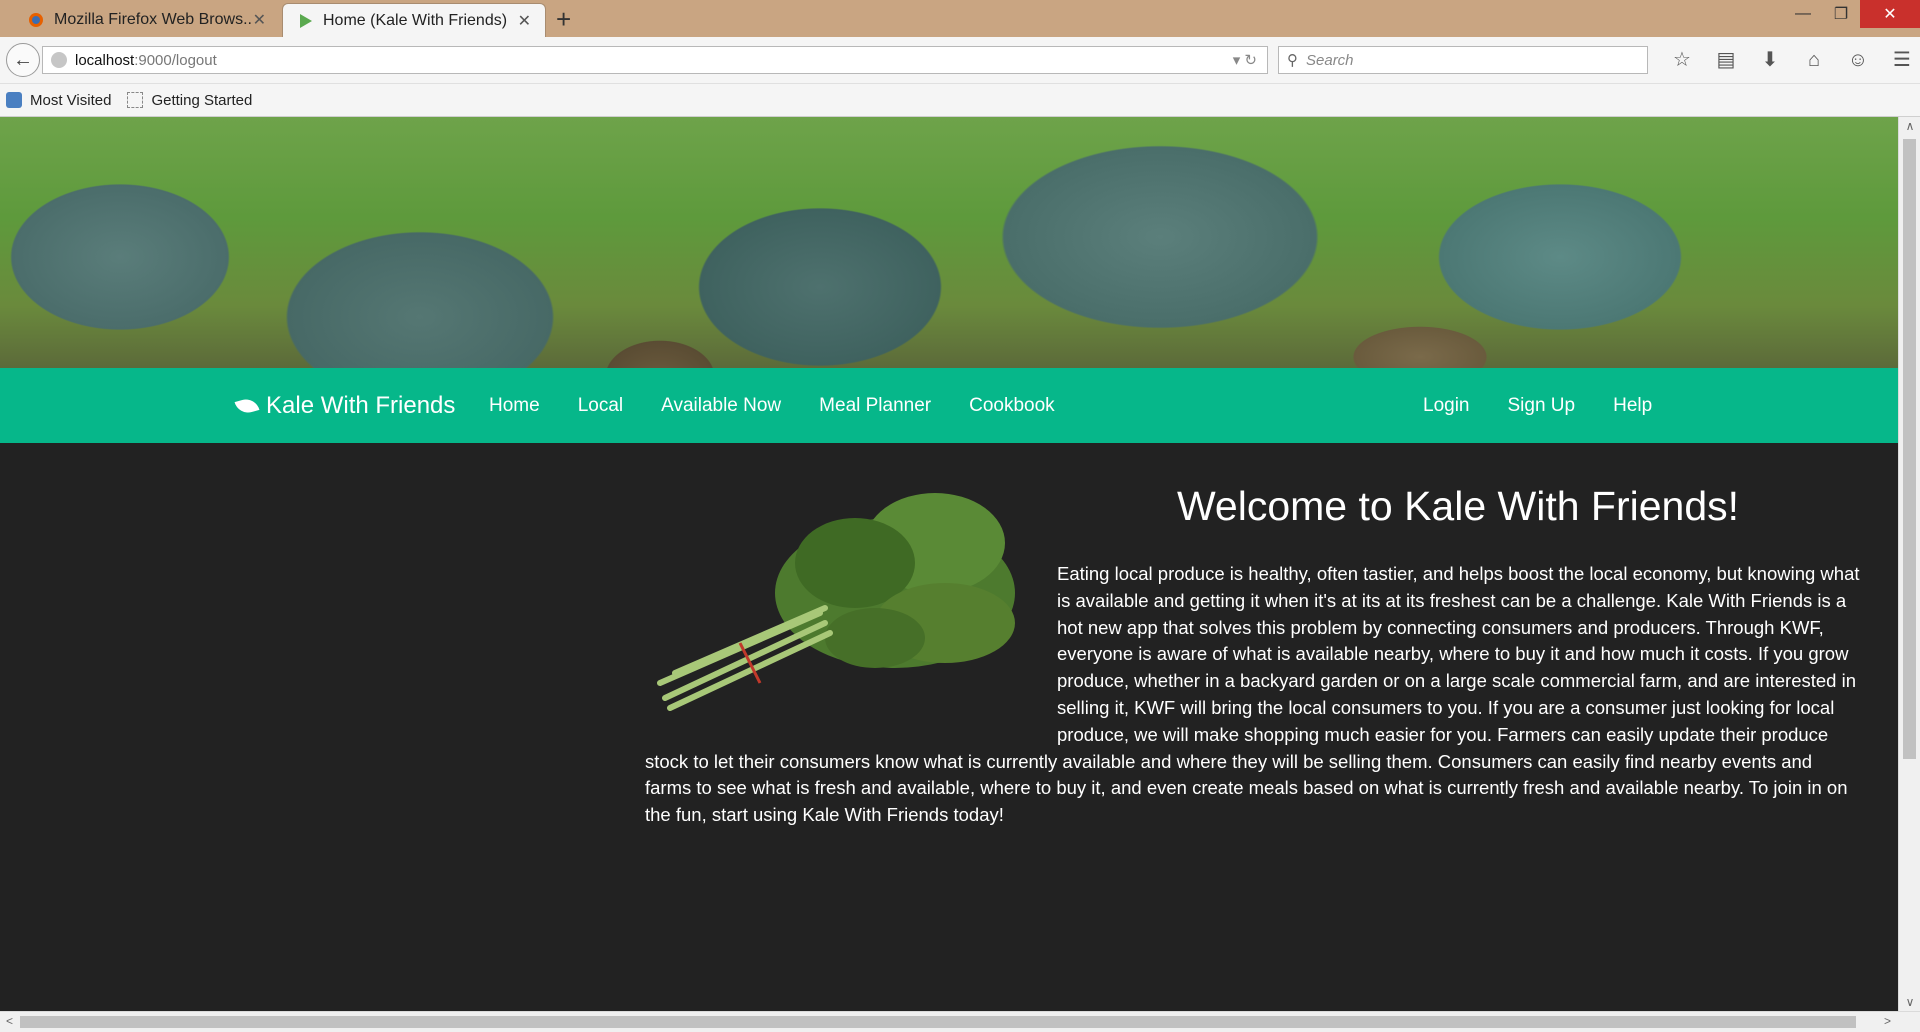 The image size is (1920, 1032). What do you see at coordinates (655, 60) in the screenshot?
I see `url-bar: localhost:9000/logout ▾ ↻` at bounding box center [655, 60].